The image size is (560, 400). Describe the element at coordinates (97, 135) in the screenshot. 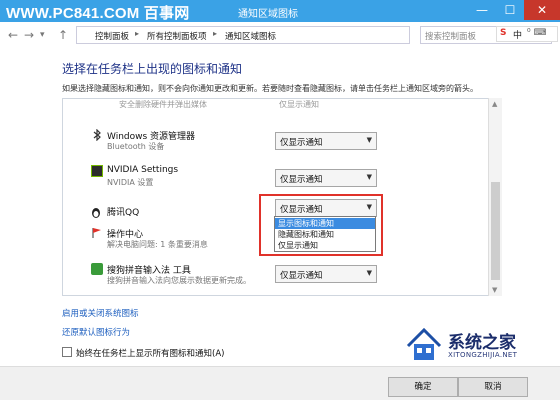

I see `bluetooth-icon` at that location.